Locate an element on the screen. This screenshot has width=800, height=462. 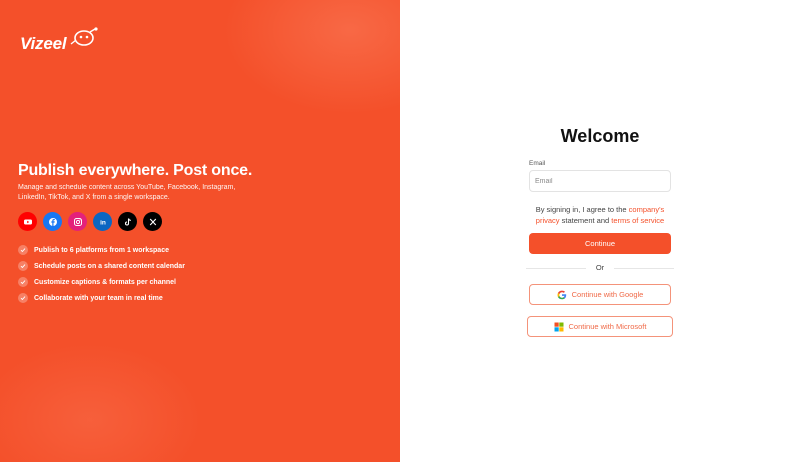
instagram-icon is located at coordinates (77, 221).